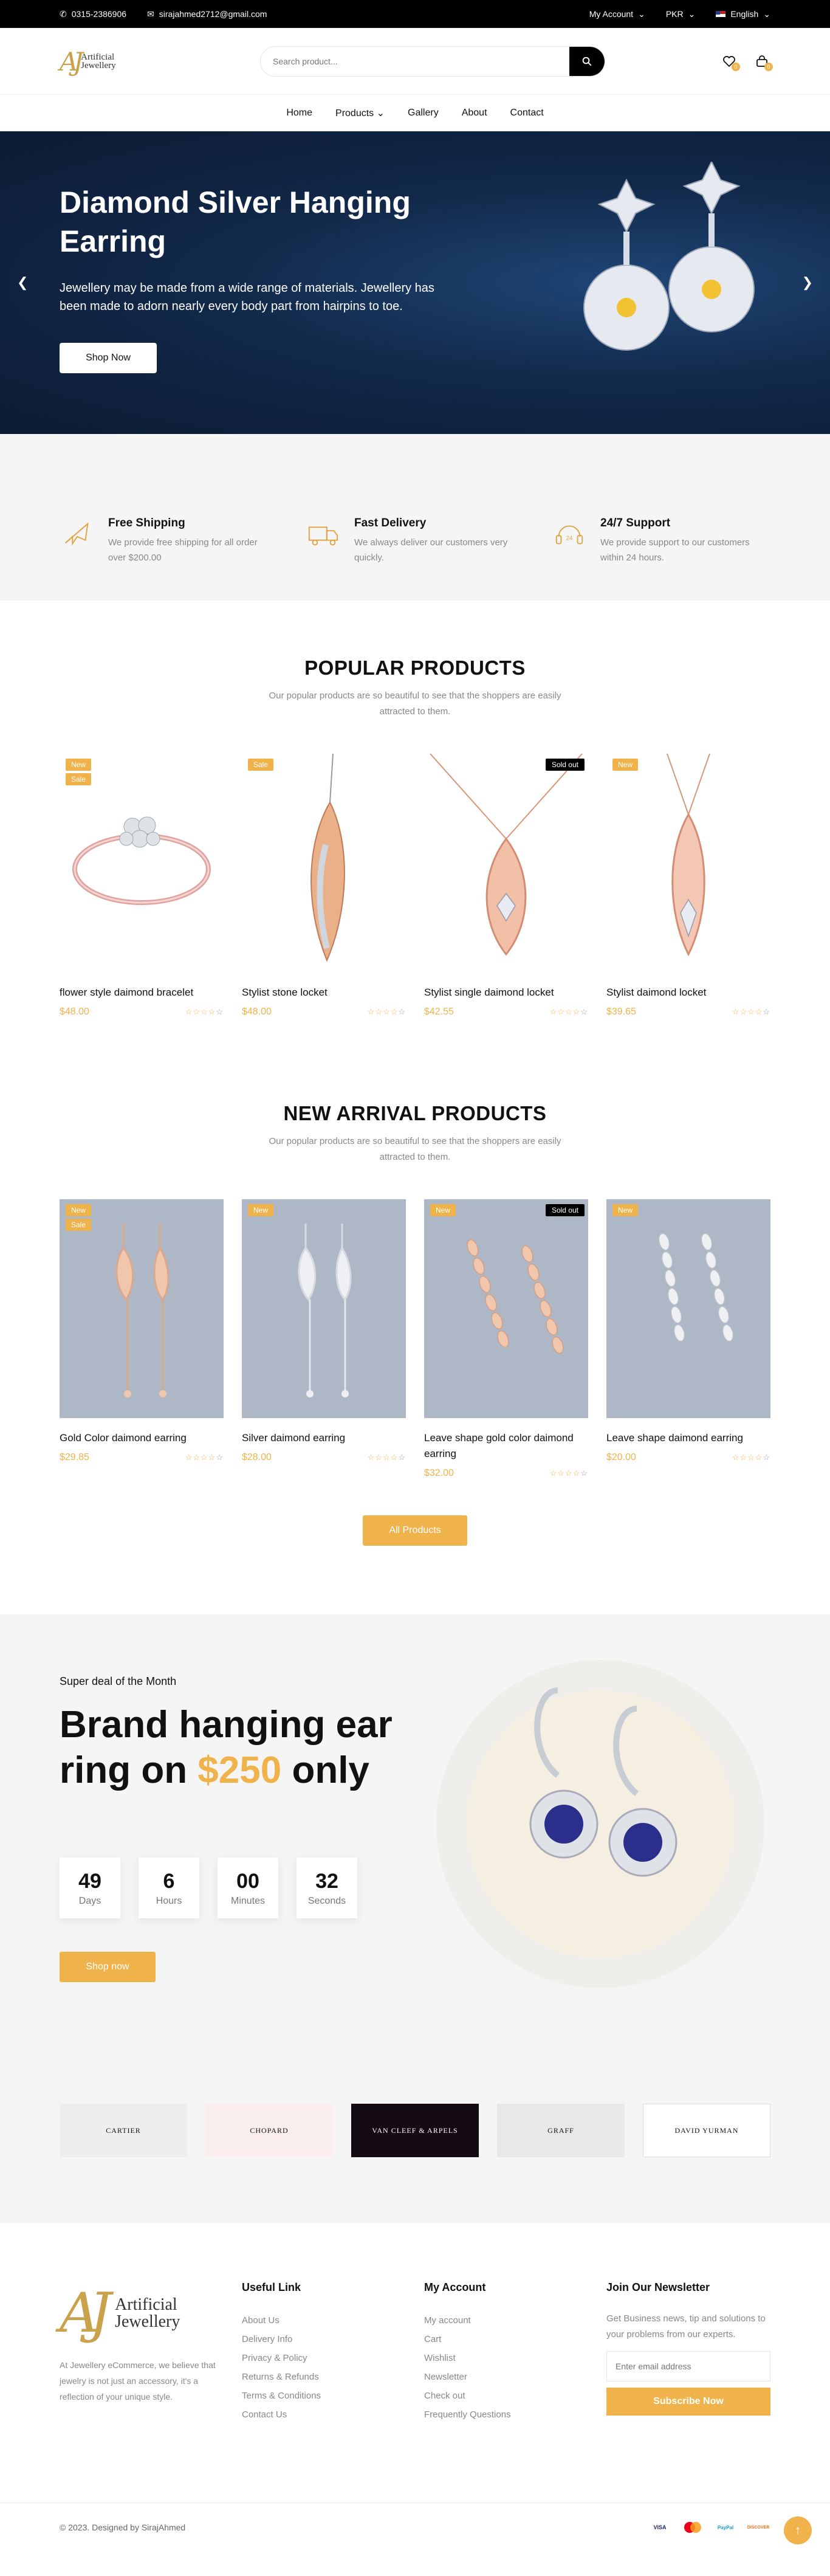 The width and height of the screenshot is (830, 2576). What do you see at coordinates (515, 2395) in the screenshot?
I see `footer-link: Check out` at bounding box center [515, 2395].